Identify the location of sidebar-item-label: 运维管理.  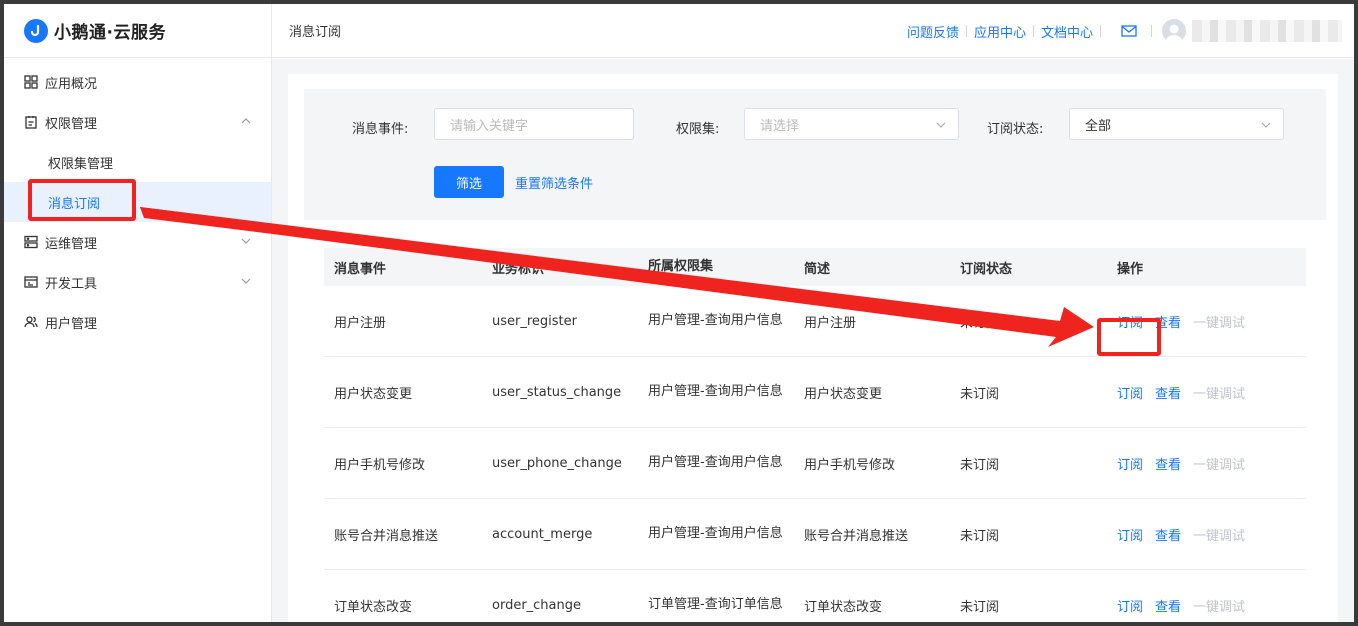
(71, 244).